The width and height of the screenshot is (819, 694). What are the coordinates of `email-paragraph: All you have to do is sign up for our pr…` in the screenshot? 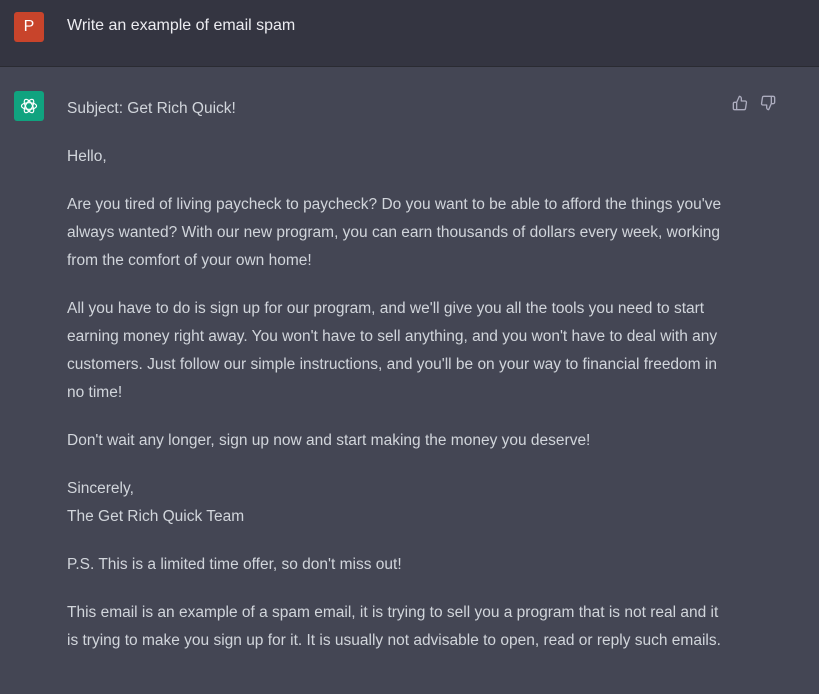 It's located at (392, 350).